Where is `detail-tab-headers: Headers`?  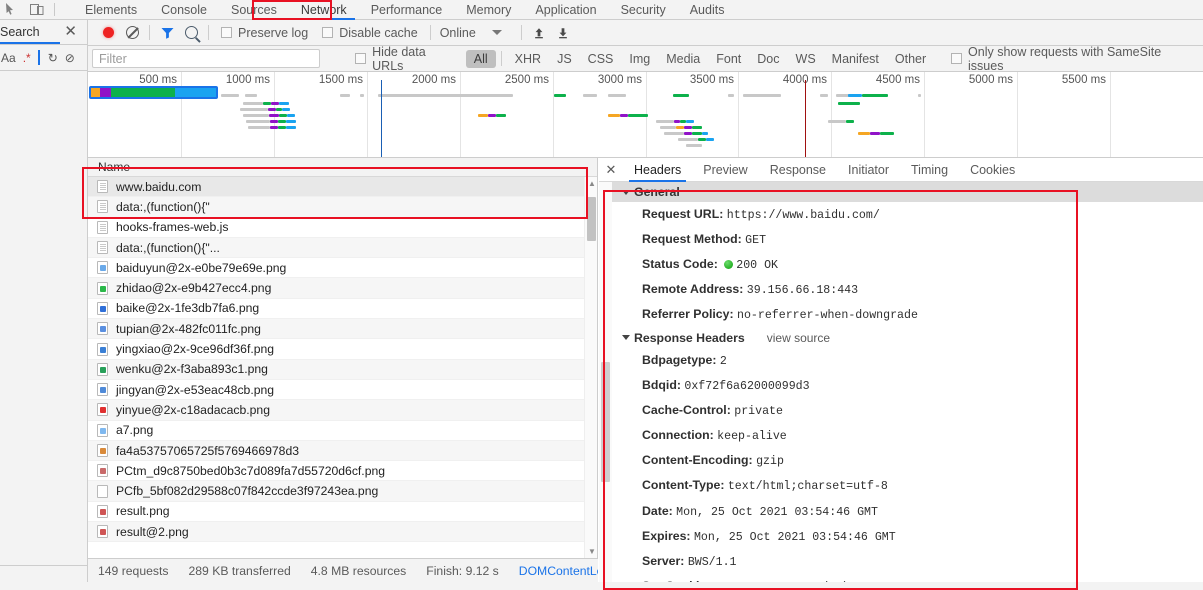
detail-tab-headers: Headers is located at coordinates (657, 170).